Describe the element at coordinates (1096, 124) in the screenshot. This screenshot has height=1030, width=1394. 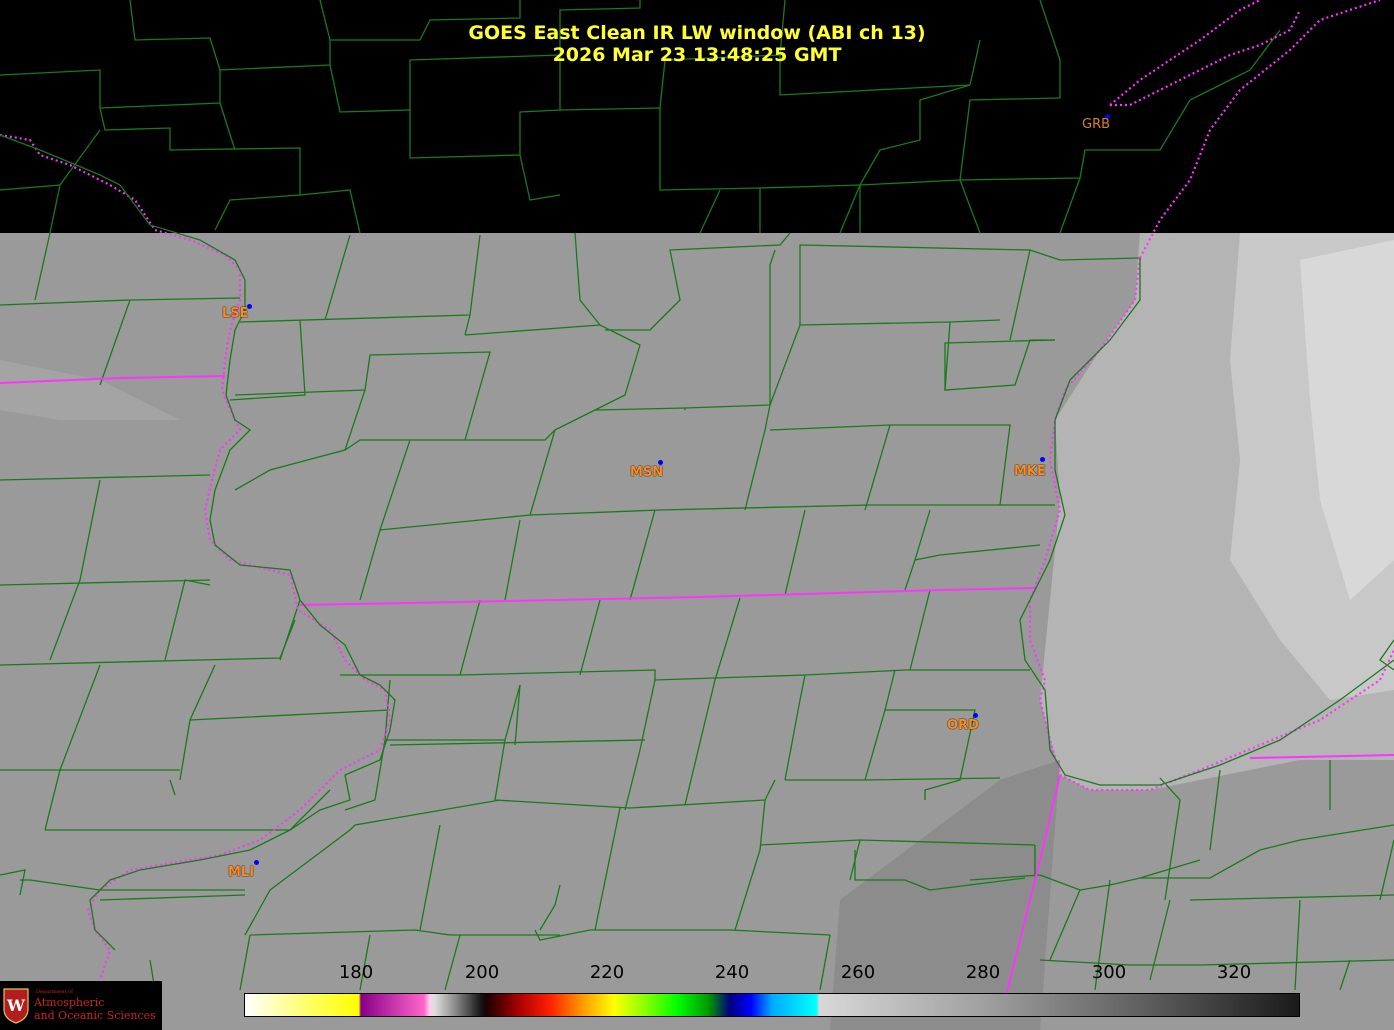
I see `station-label-grb: GRB` at that location.